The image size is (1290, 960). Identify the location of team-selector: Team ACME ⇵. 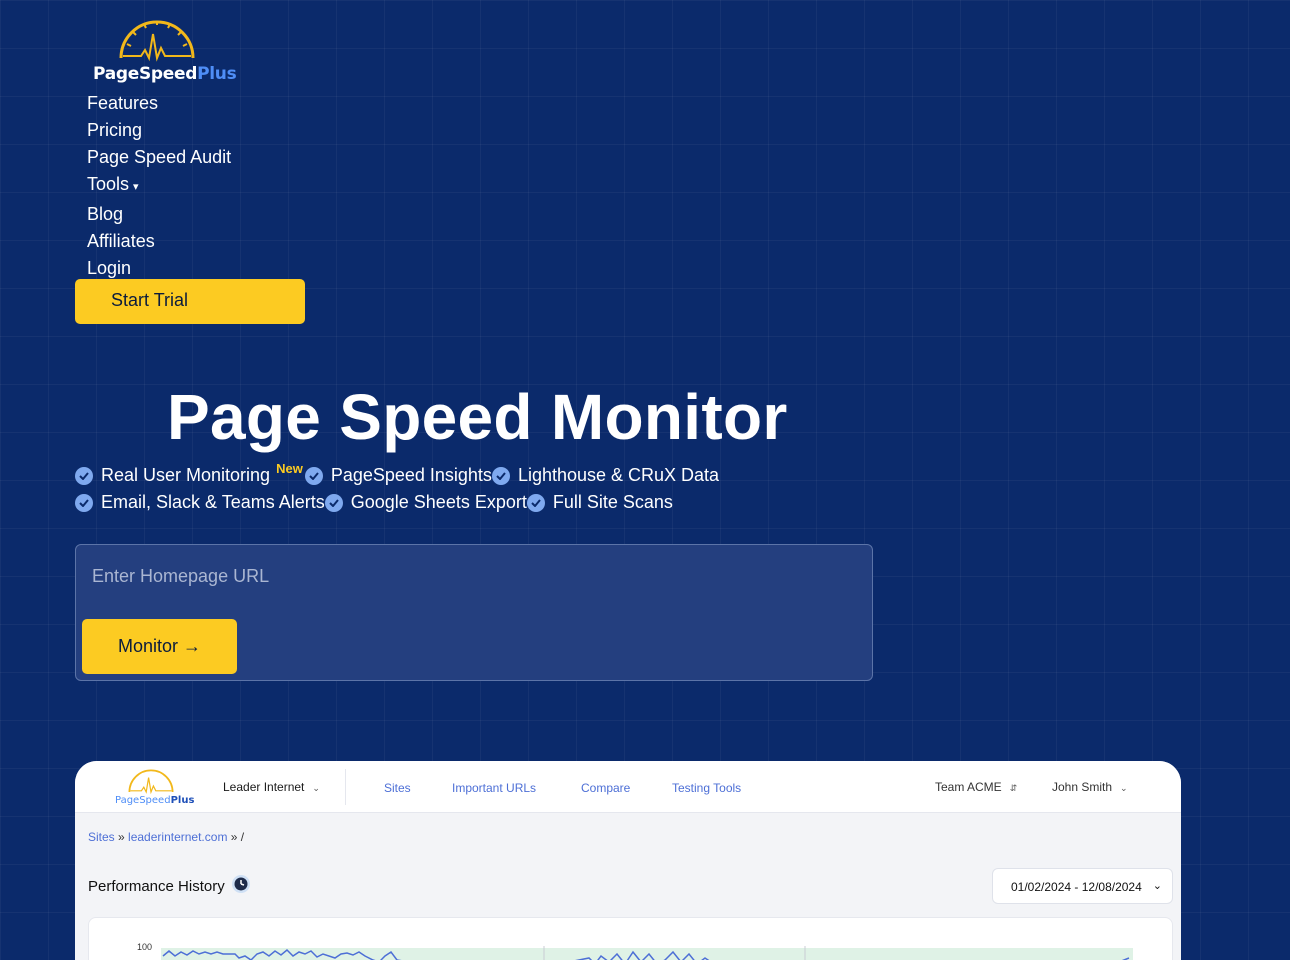
(976, 787).